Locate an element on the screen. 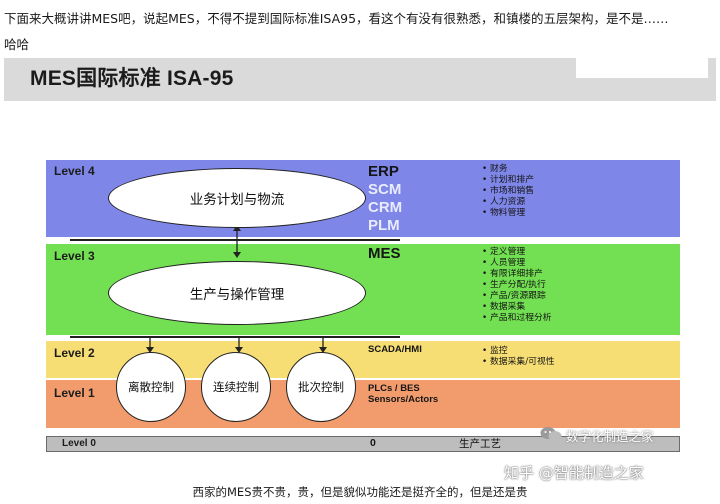 This screenshot has height=504, width=720. function-item: 监控 is located at coordinates (518, 351).